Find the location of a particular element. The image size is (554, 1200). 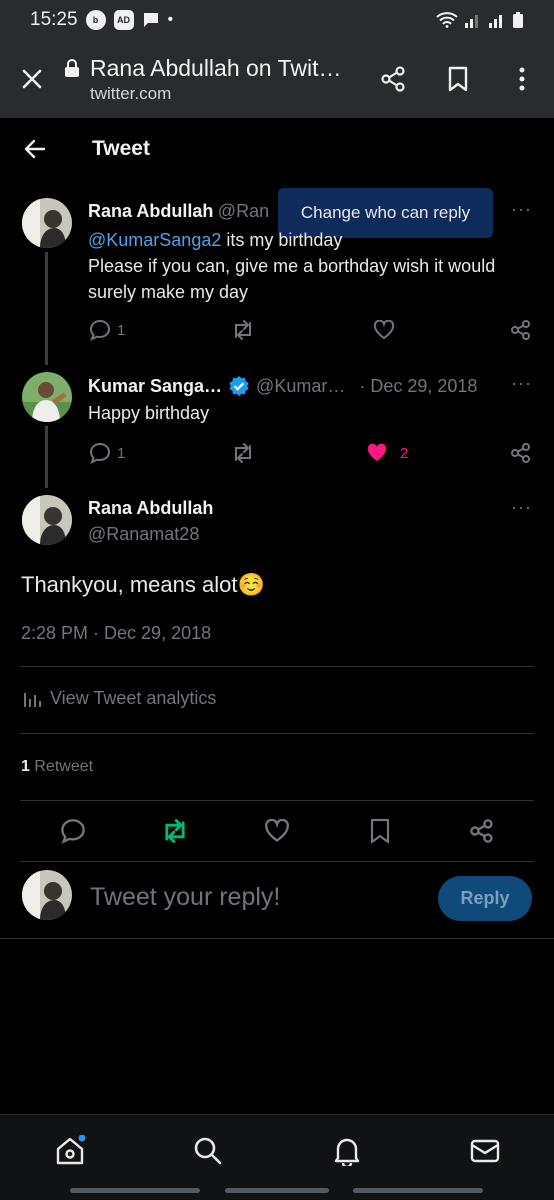

ad-blocker-icon: AD is located at coordinates (123, 20).